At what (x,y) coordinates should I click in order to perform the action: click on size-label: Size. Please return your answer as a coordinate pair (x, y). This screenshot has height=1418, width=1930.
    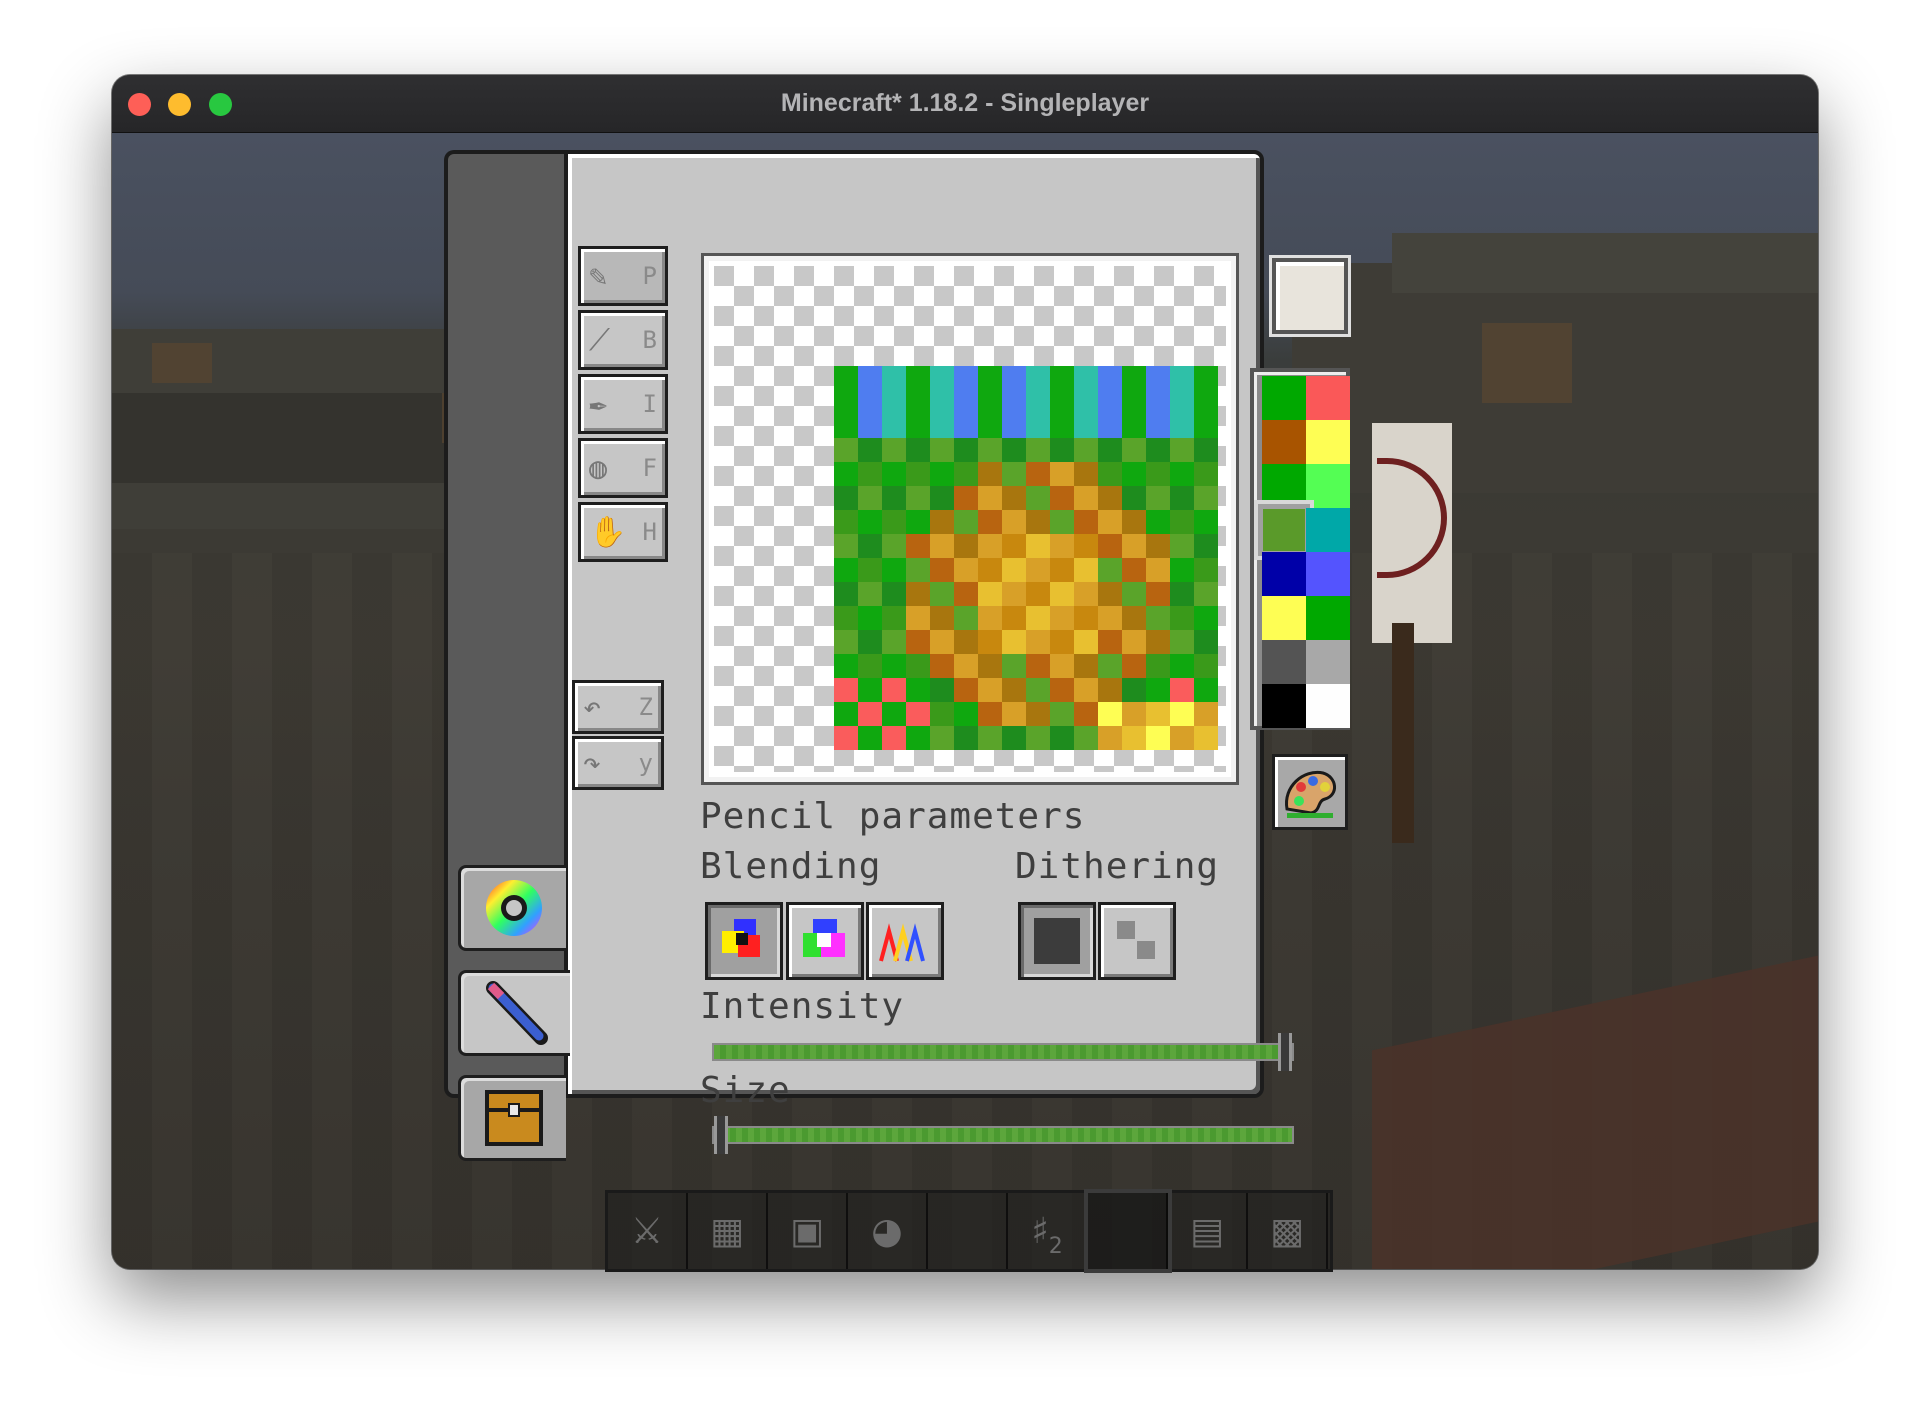
    Looking at the image, I should click on (745, 1090).